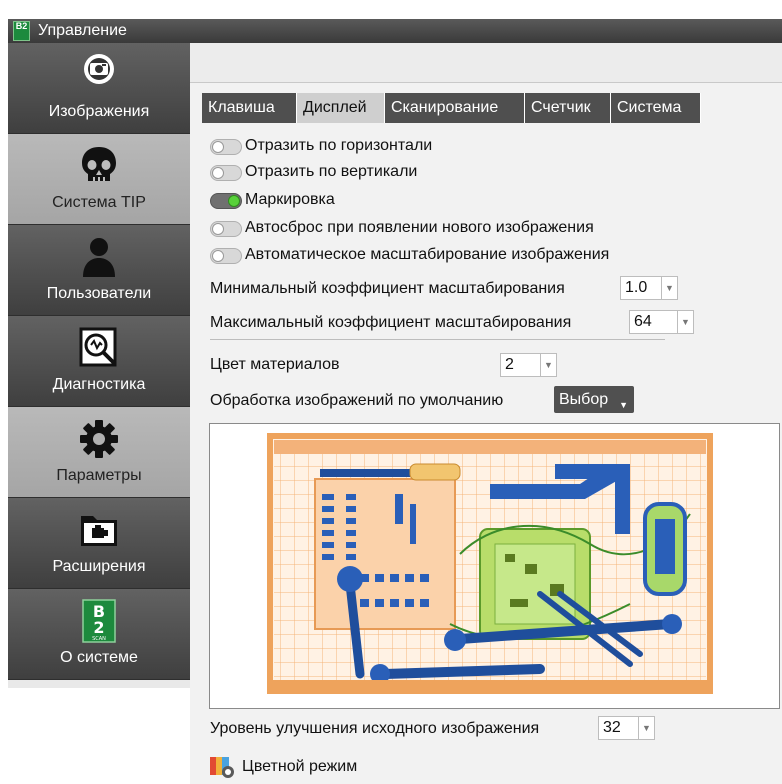 This screenshot has width=782, height=784. I want to click on app-logo: B2, so click(21, 31).